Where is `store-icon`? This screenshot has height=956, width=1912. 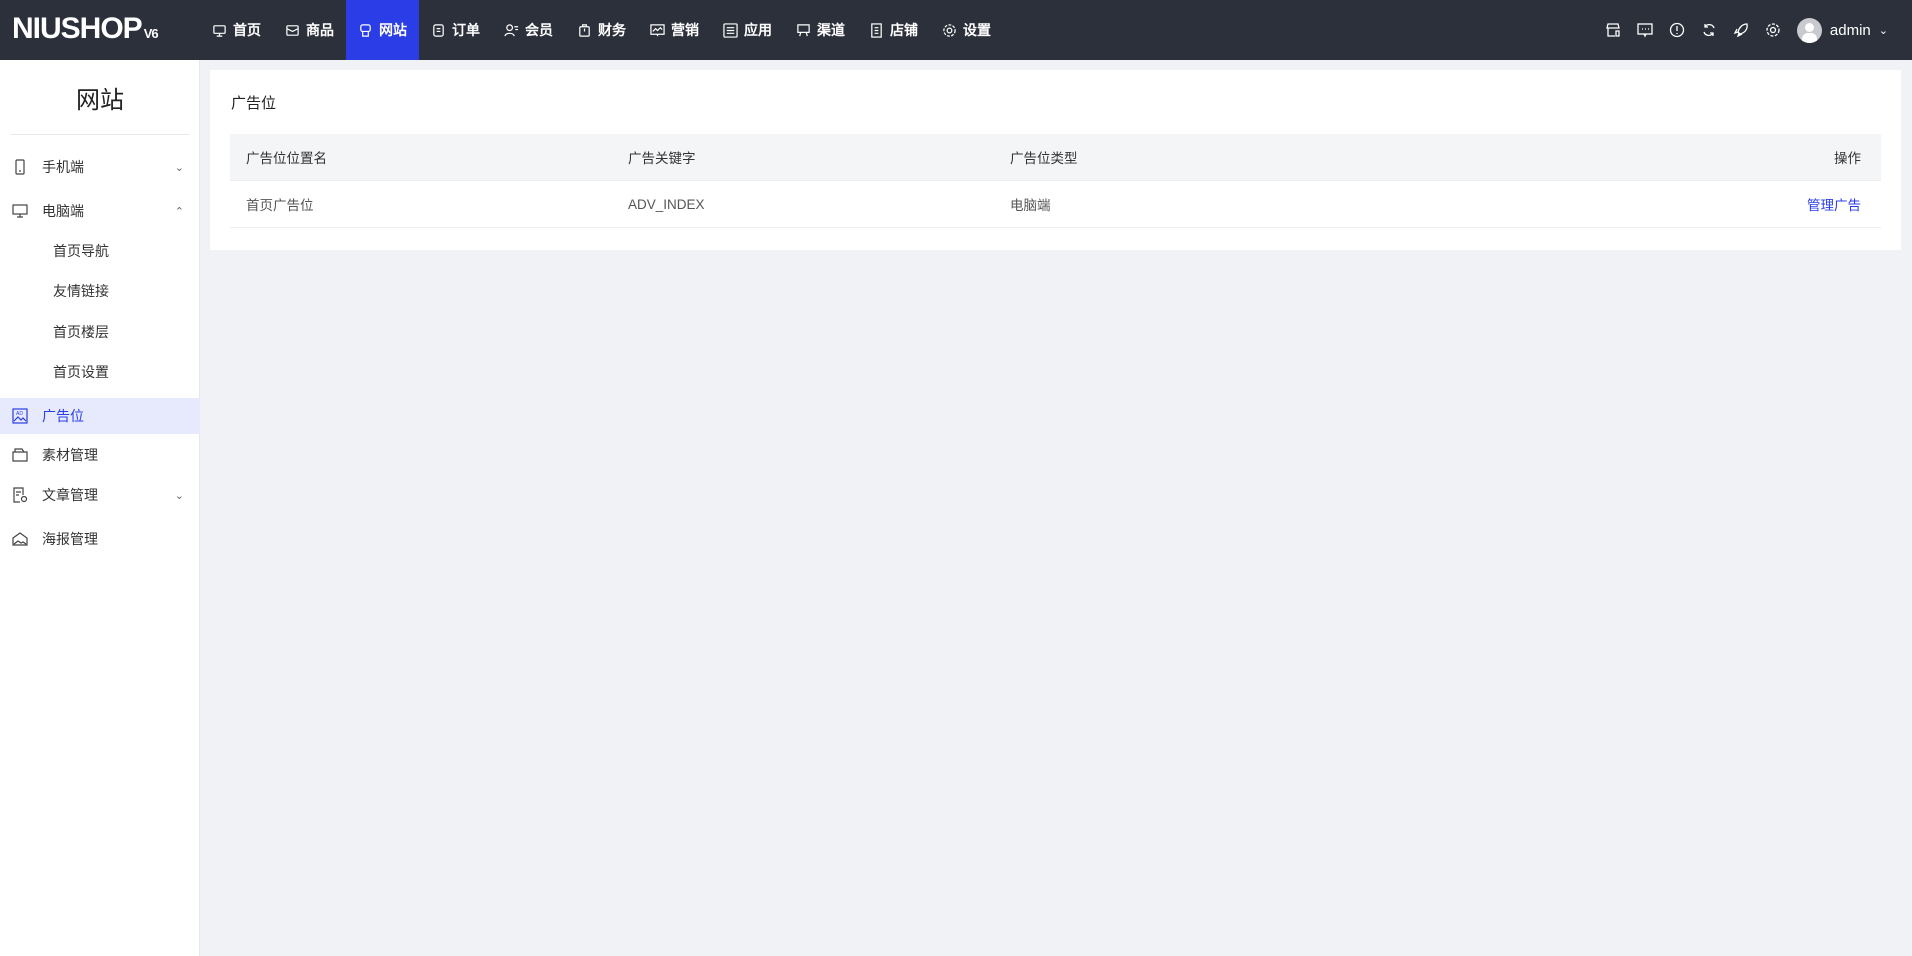
store-icon is located at coordinates (876, 30).